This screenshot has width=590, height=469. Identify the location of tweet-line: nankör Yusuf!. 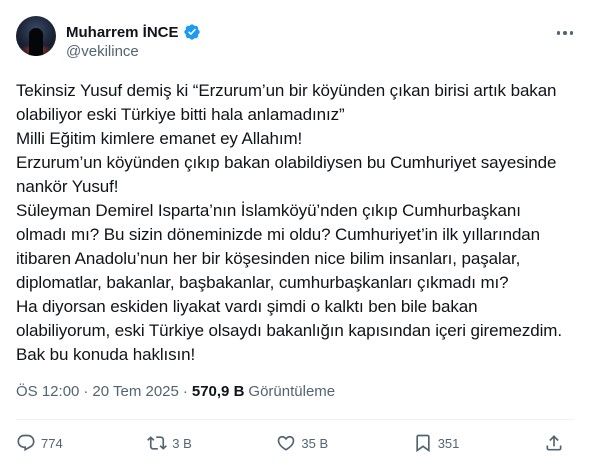
(67, 186).